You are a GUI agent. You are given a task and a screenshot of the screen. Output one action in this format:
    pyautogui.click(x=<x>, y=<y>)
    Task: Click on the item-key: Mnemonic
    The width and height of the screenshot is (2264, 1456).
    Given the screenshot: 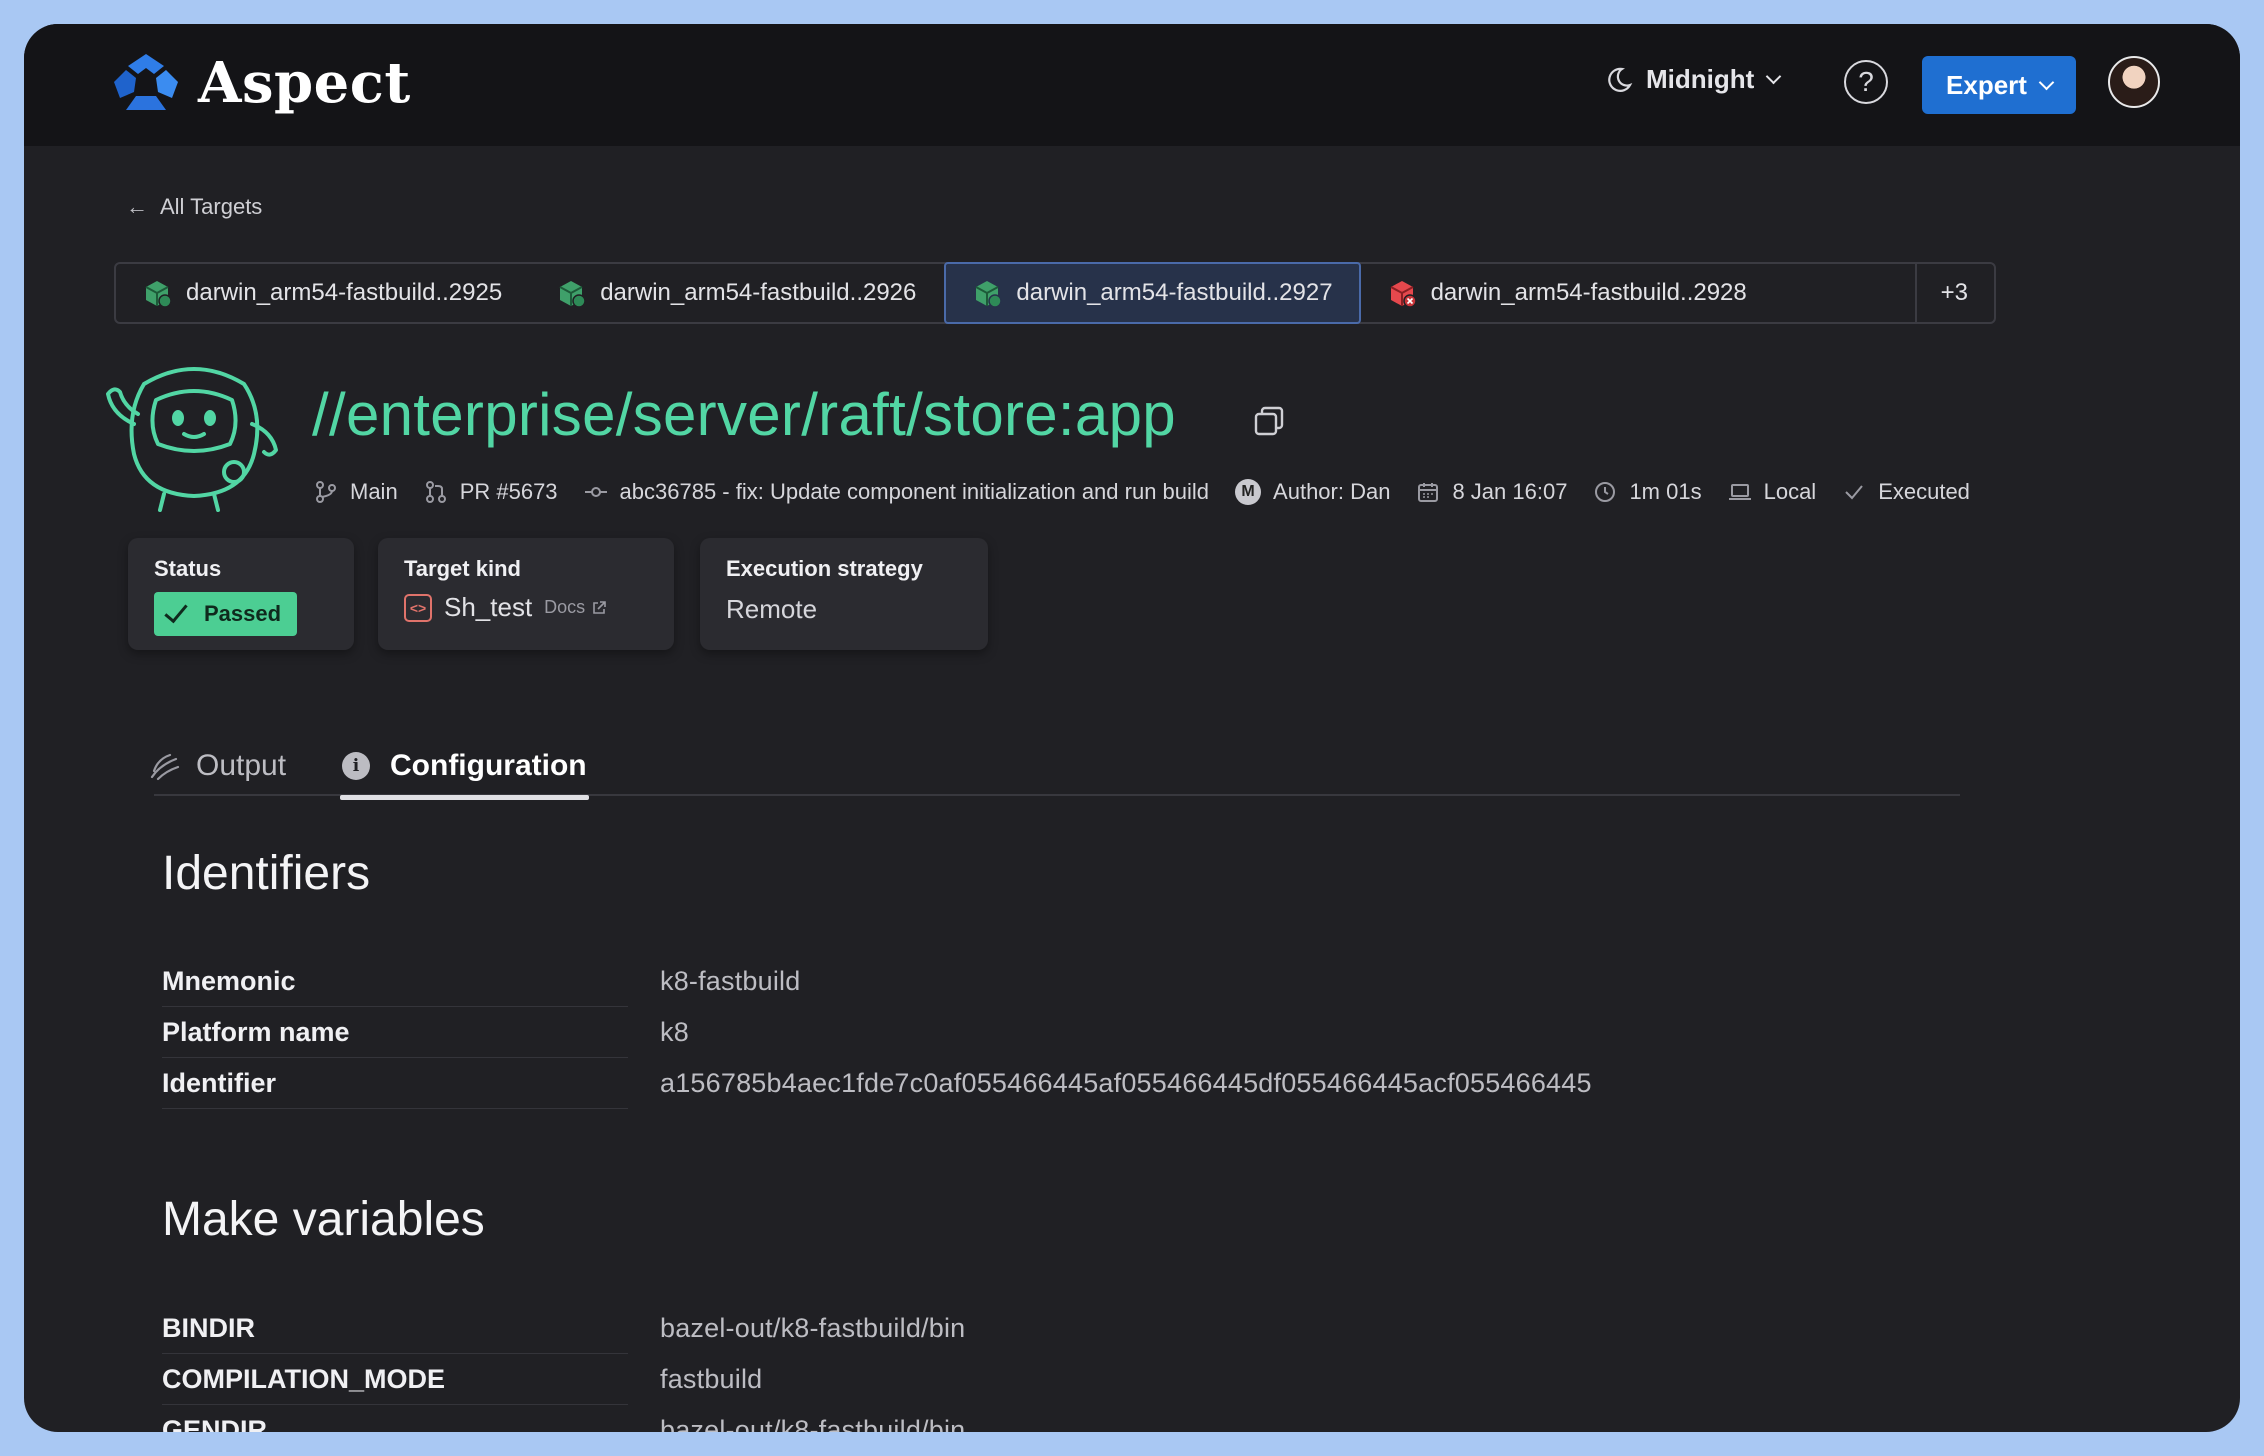 What is the action you would take?
    pyautogui.click(x=229, y=981)
    